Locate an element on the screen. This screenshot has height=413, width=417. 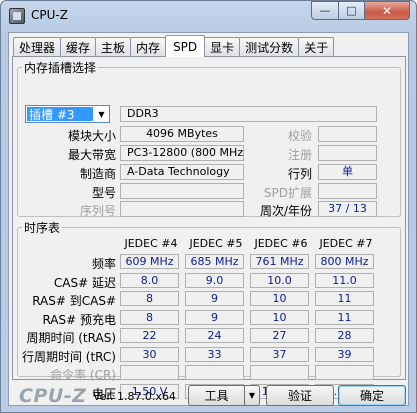
timing-row-label: 频率 is located at coordinates (103, 264).